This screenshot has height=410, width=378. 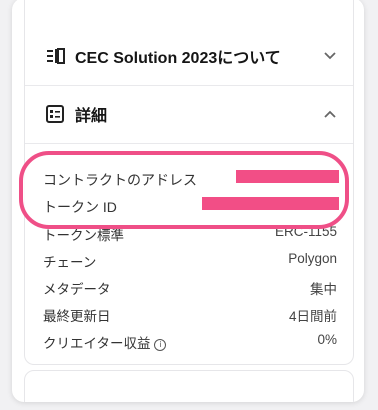 I want to click on detail-value: Polygon, so click(x=312, y=258).